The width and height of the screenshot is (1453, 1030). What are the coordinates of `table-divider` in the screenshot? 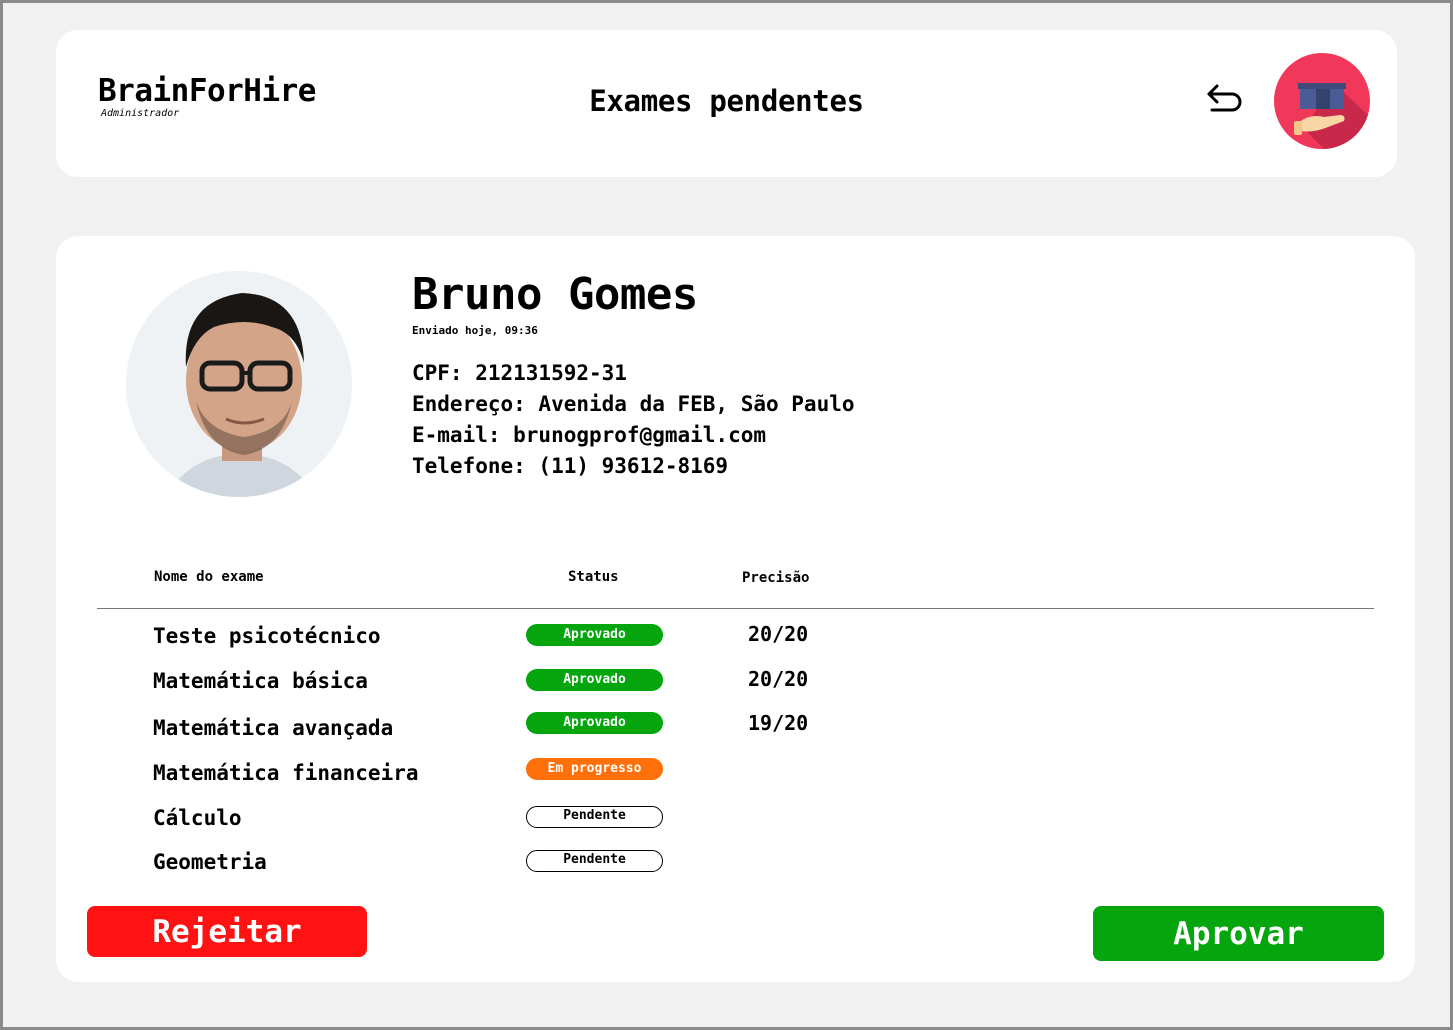 It's located at (735, 608).